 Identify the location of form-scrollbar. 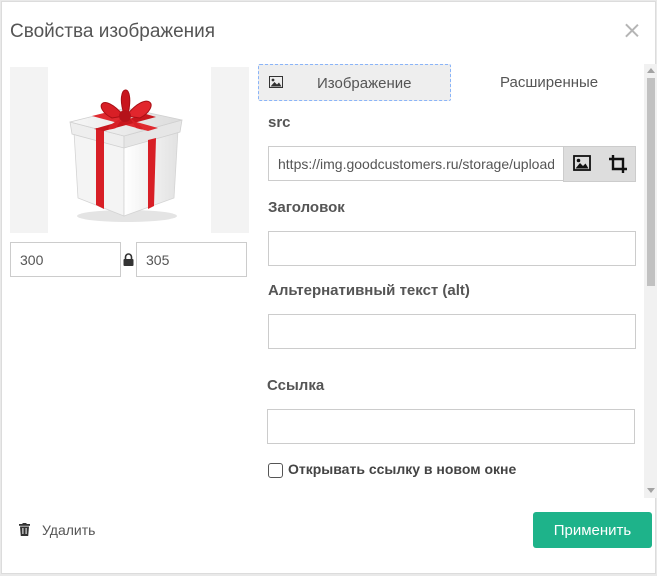
(650, 281).